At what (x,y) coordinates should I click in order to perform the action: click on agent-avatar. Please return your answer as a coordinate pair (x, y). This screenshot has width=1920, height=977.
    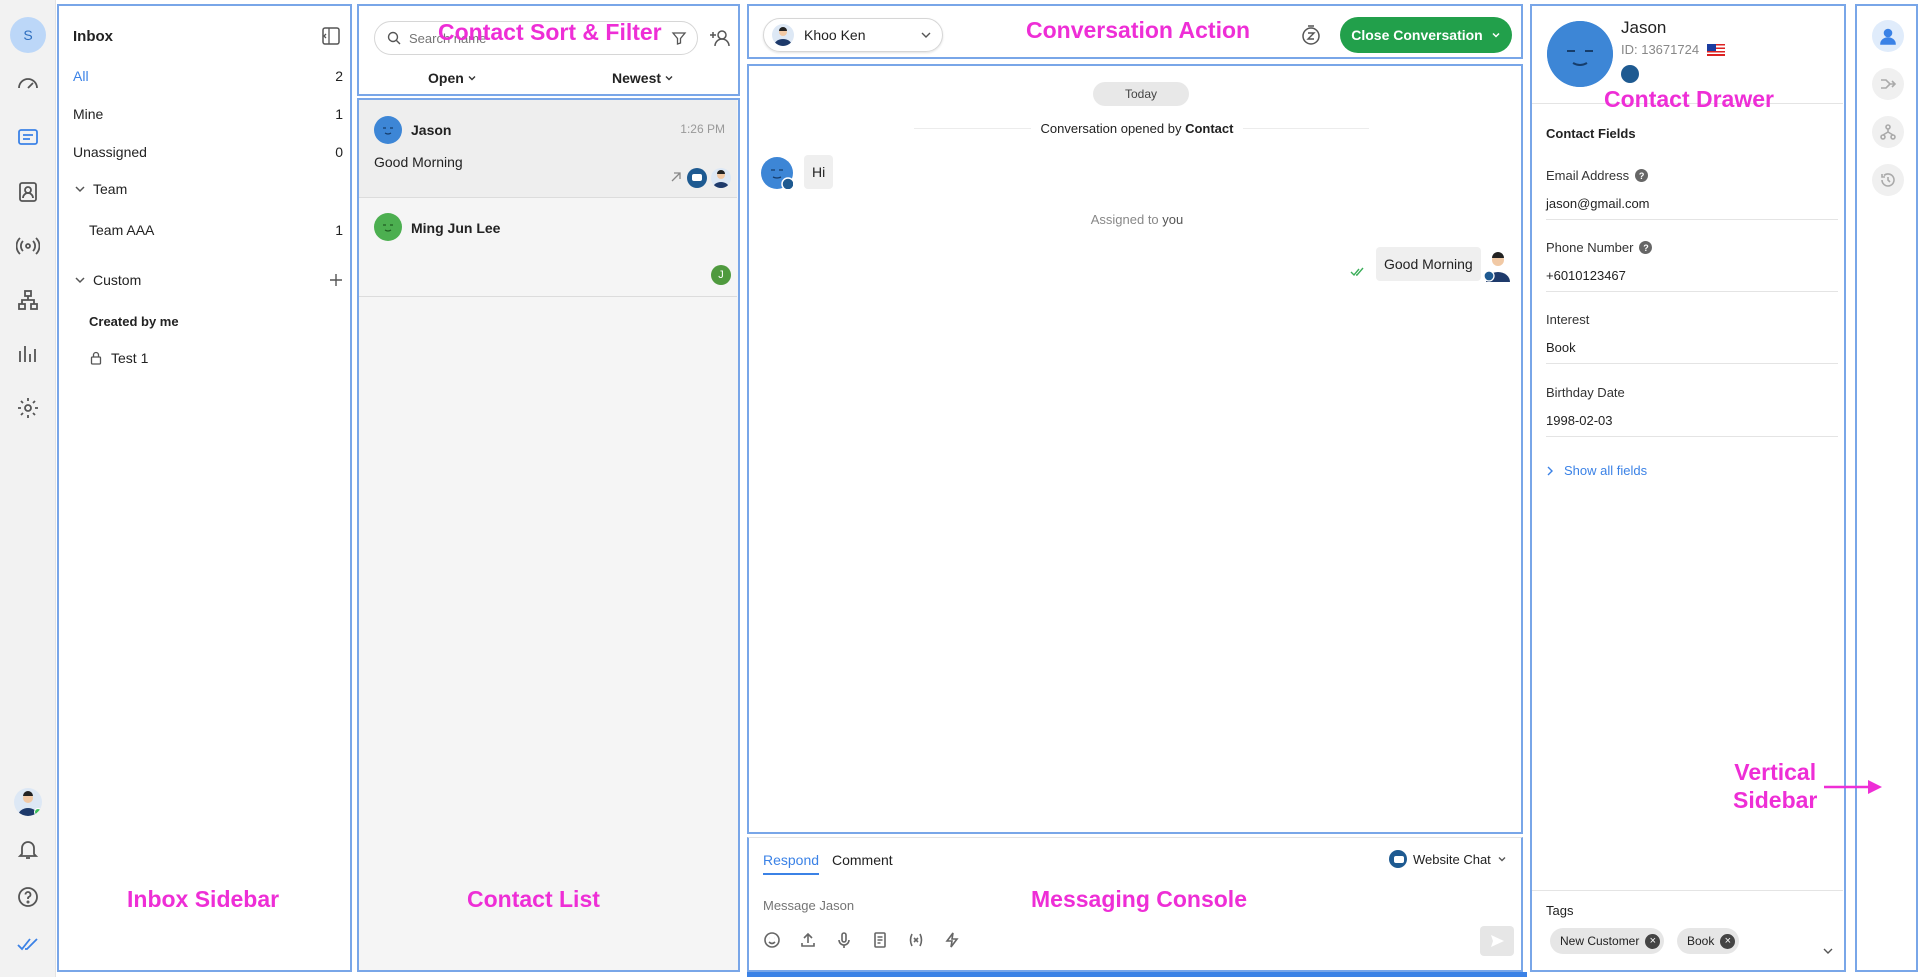
    Looking at the image, I should click on (1498, 266).